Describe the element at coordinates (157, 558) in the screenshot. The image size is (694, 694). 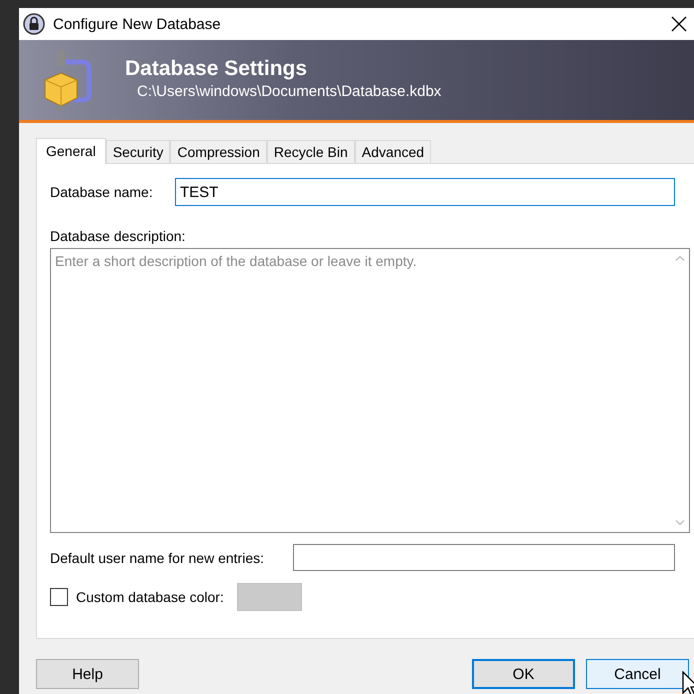
I see `field-label: Default user name for new entries:` at that location.